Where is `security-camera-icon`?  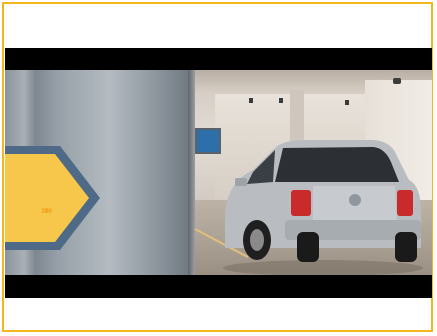 security-camera-icon is located at coordinates (397, 81).